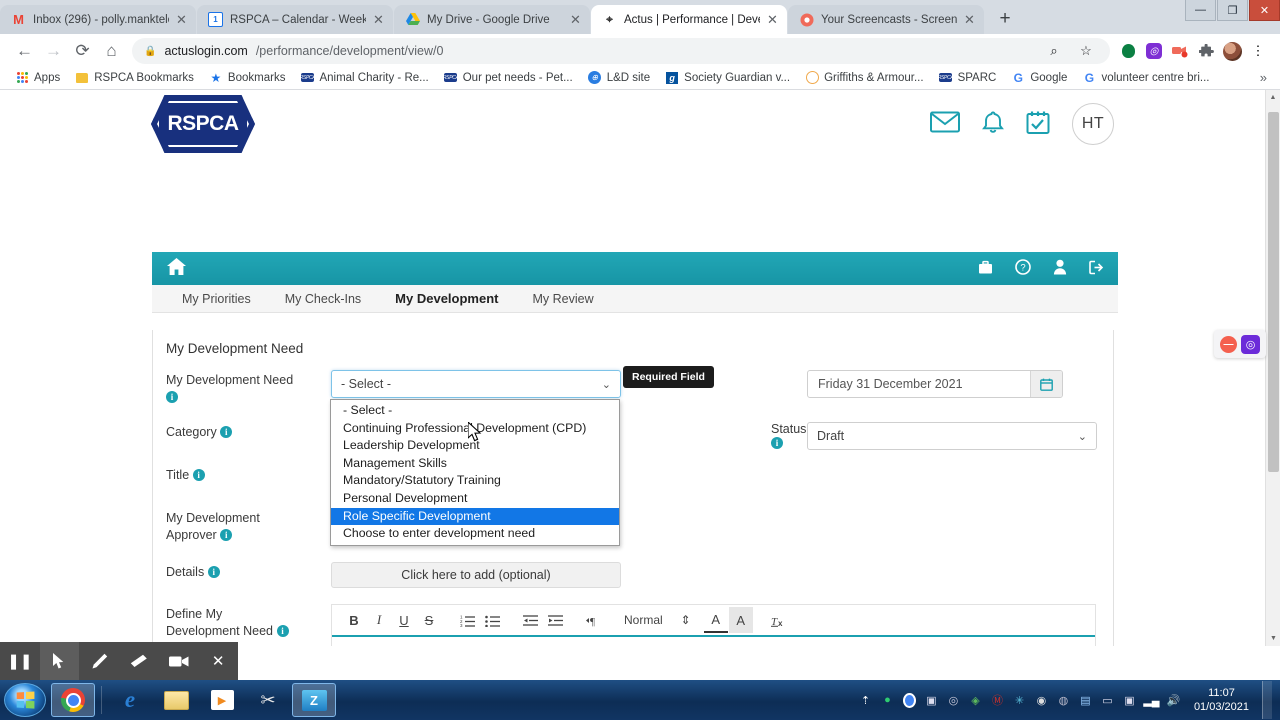 The image size is (1280, 720). I want to click on tab-my-priorities: My Priorities, so click(216, 299).